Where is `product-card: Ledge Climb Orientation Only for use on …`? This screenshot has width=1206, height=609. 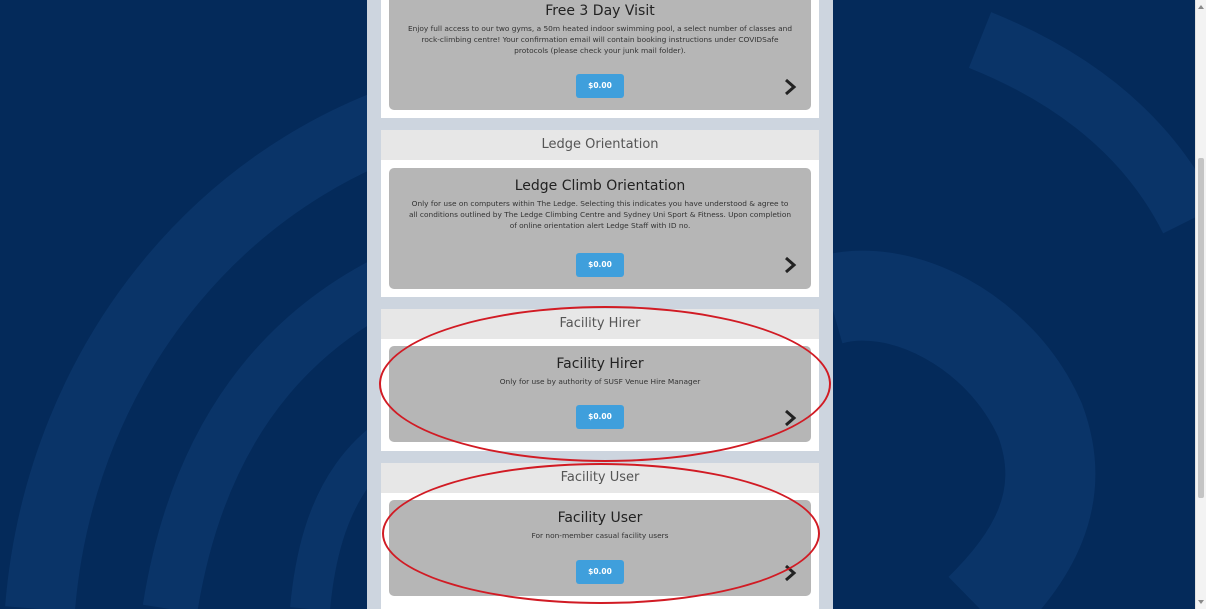
product-card: Ledge Climb Orientation Only for use on … is located at coordinates (600, 228).